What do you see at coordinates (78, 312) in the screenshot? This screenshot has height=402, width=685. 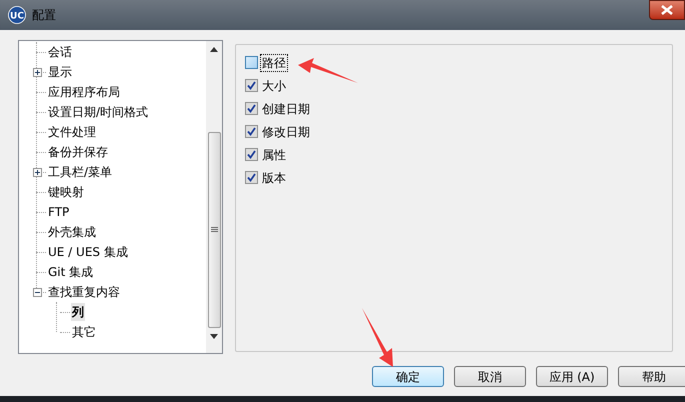 I see `tree-item: 列` at bounding box center [78, 312].